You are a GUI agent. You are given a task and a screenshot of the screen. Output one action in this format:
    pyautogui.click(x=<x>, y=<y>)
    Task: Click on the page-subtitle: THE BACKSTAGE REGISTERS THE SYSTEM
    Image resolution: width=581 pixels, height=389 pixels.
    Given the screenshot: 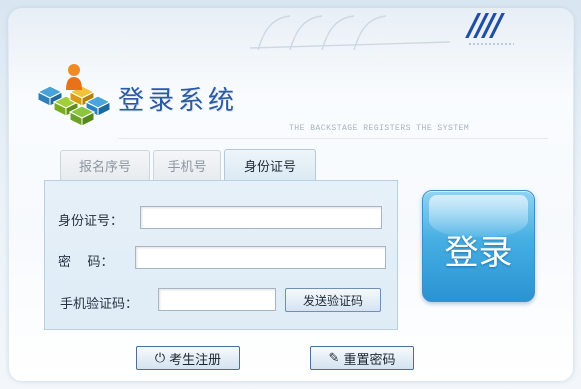 What is the action you would take?
    pyautogui.click(x=379, y=128)
    